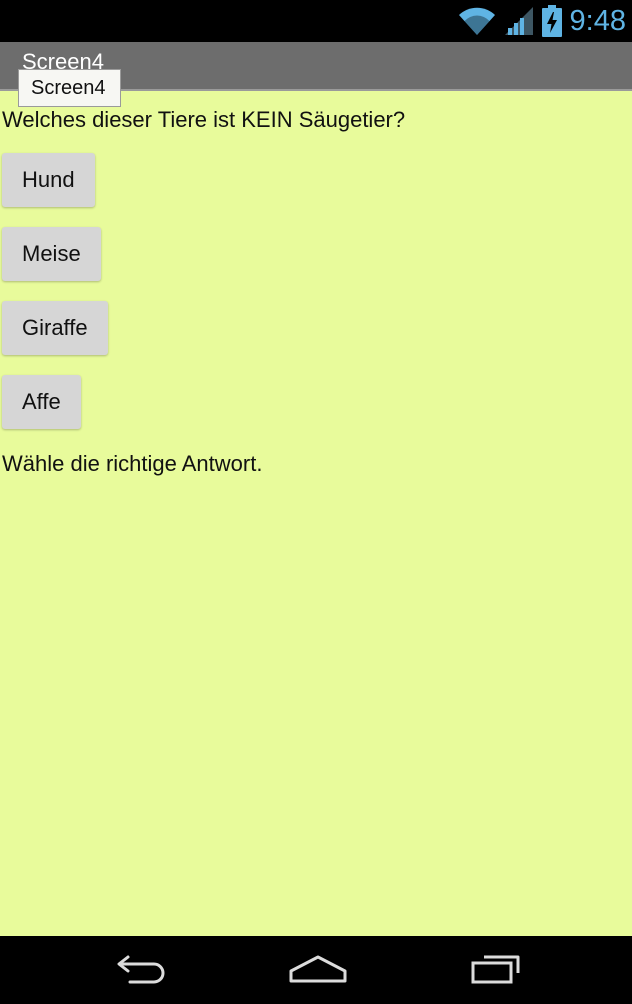 The width and height of the screenshot is (632, 1004). I want to click on status-time: 9:48, so click(597, 20).